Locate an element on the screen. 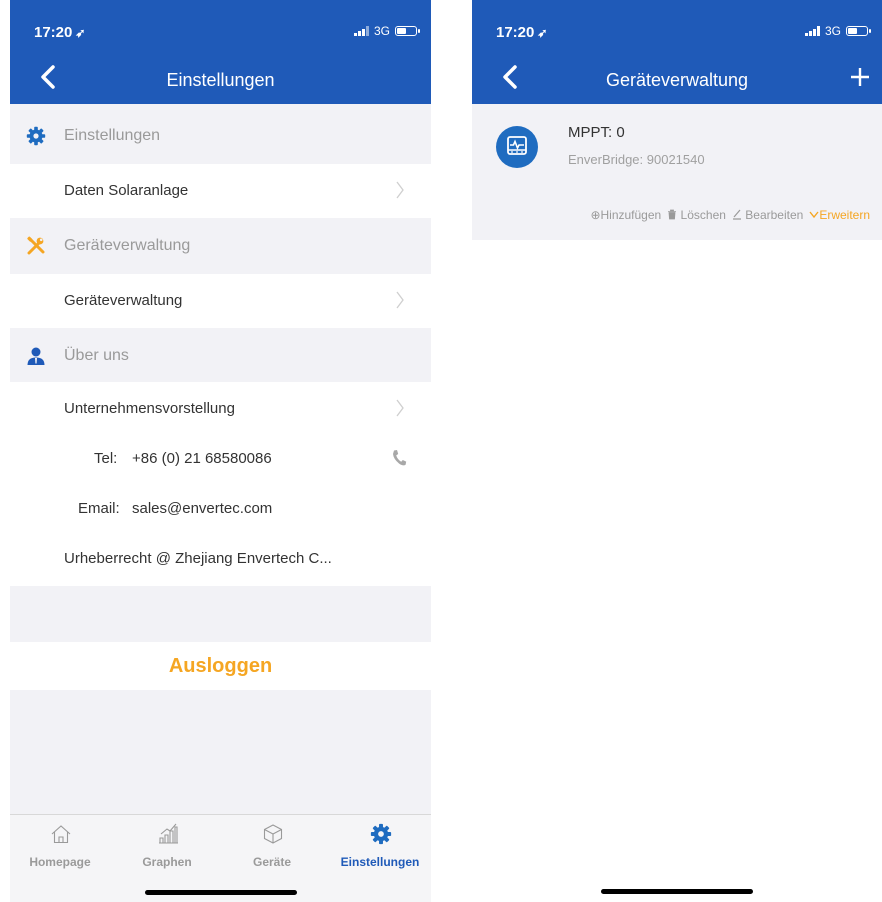  row-device-management: Geräteverwaltung is located at coordinates (220, 301).